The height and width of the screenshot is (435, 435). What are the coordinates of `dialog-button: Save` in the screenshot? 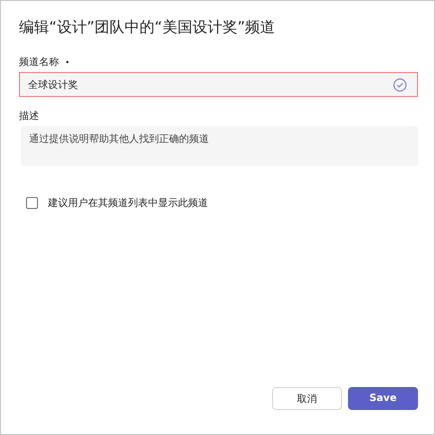 It's located at (383, 398).